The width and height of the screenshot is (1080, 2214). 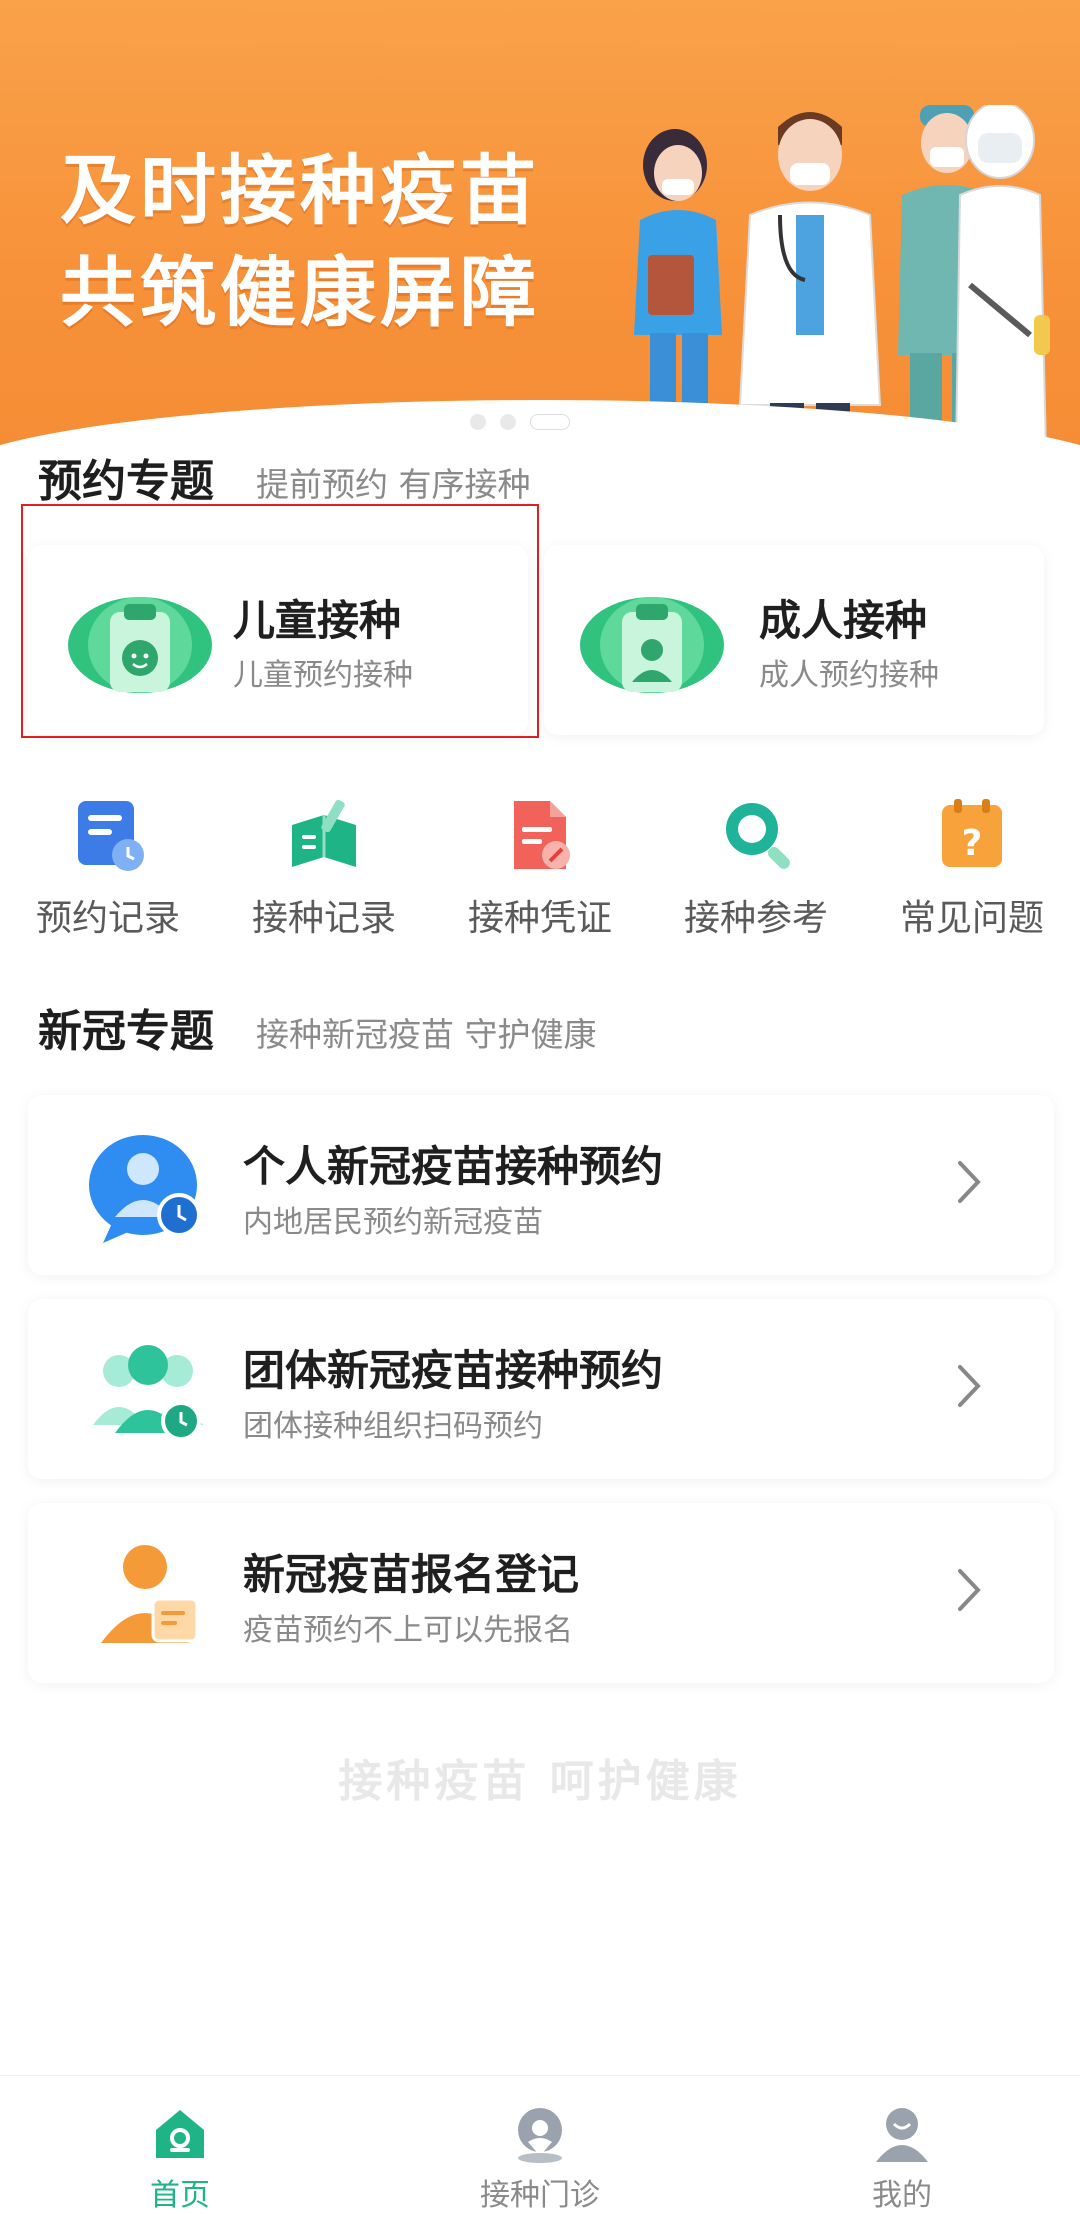 What do you see at coordinates (148, 1393) in the screenshot?
I see `group-clock-icon` at bounding box center [148, 1393].